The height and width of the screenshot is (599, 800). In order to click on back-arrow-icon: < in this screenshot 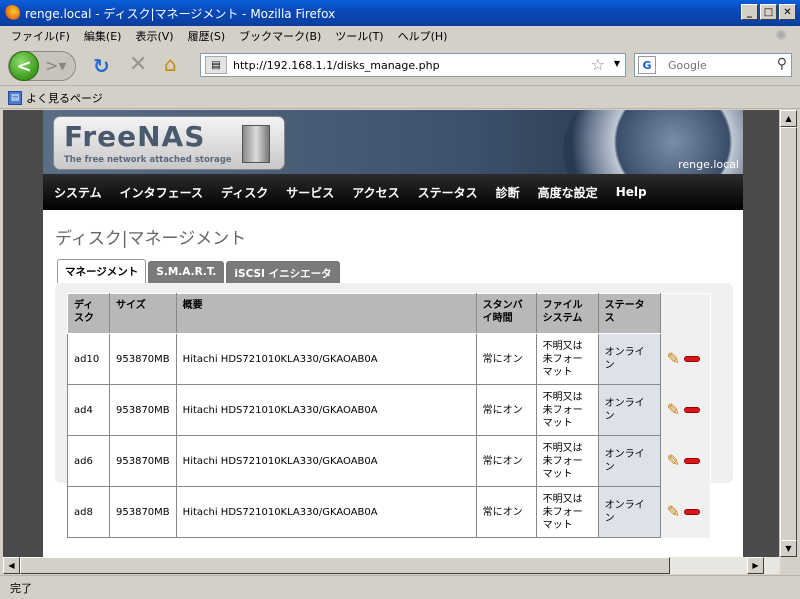, I will do `click(24, 66)`.